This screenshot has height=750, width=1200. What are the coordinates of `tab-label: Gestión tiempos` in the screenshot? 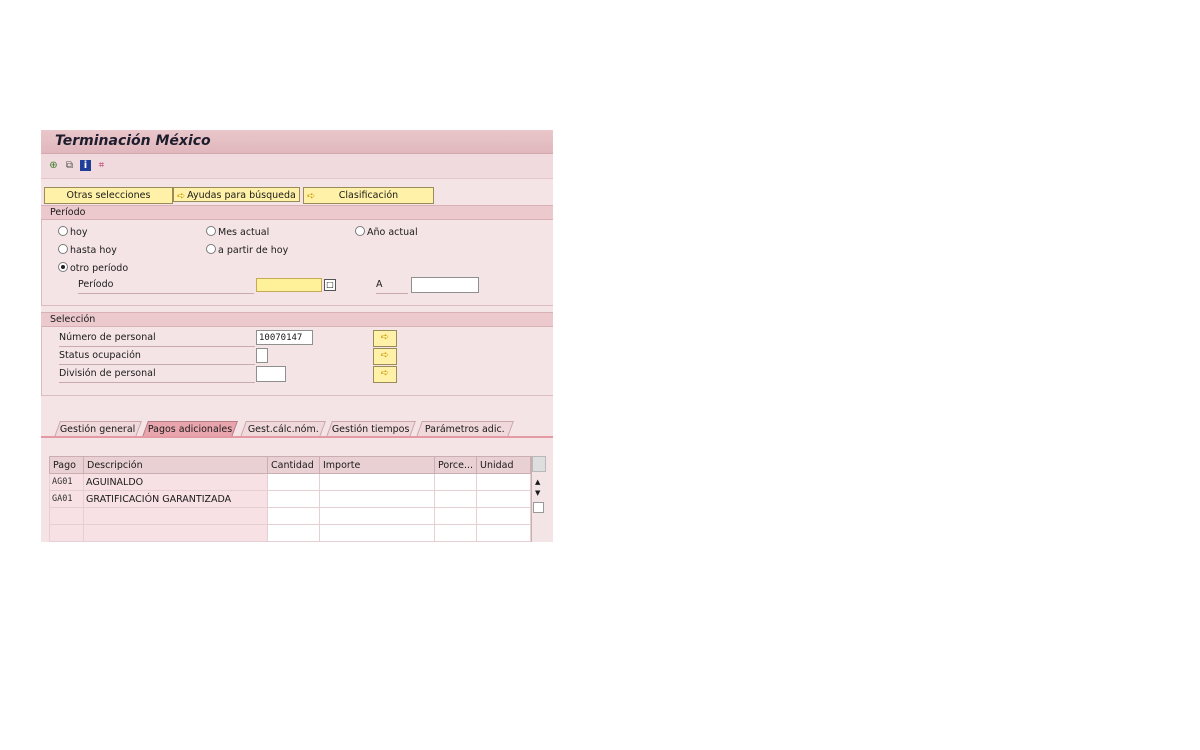 It's located at (370, 429).